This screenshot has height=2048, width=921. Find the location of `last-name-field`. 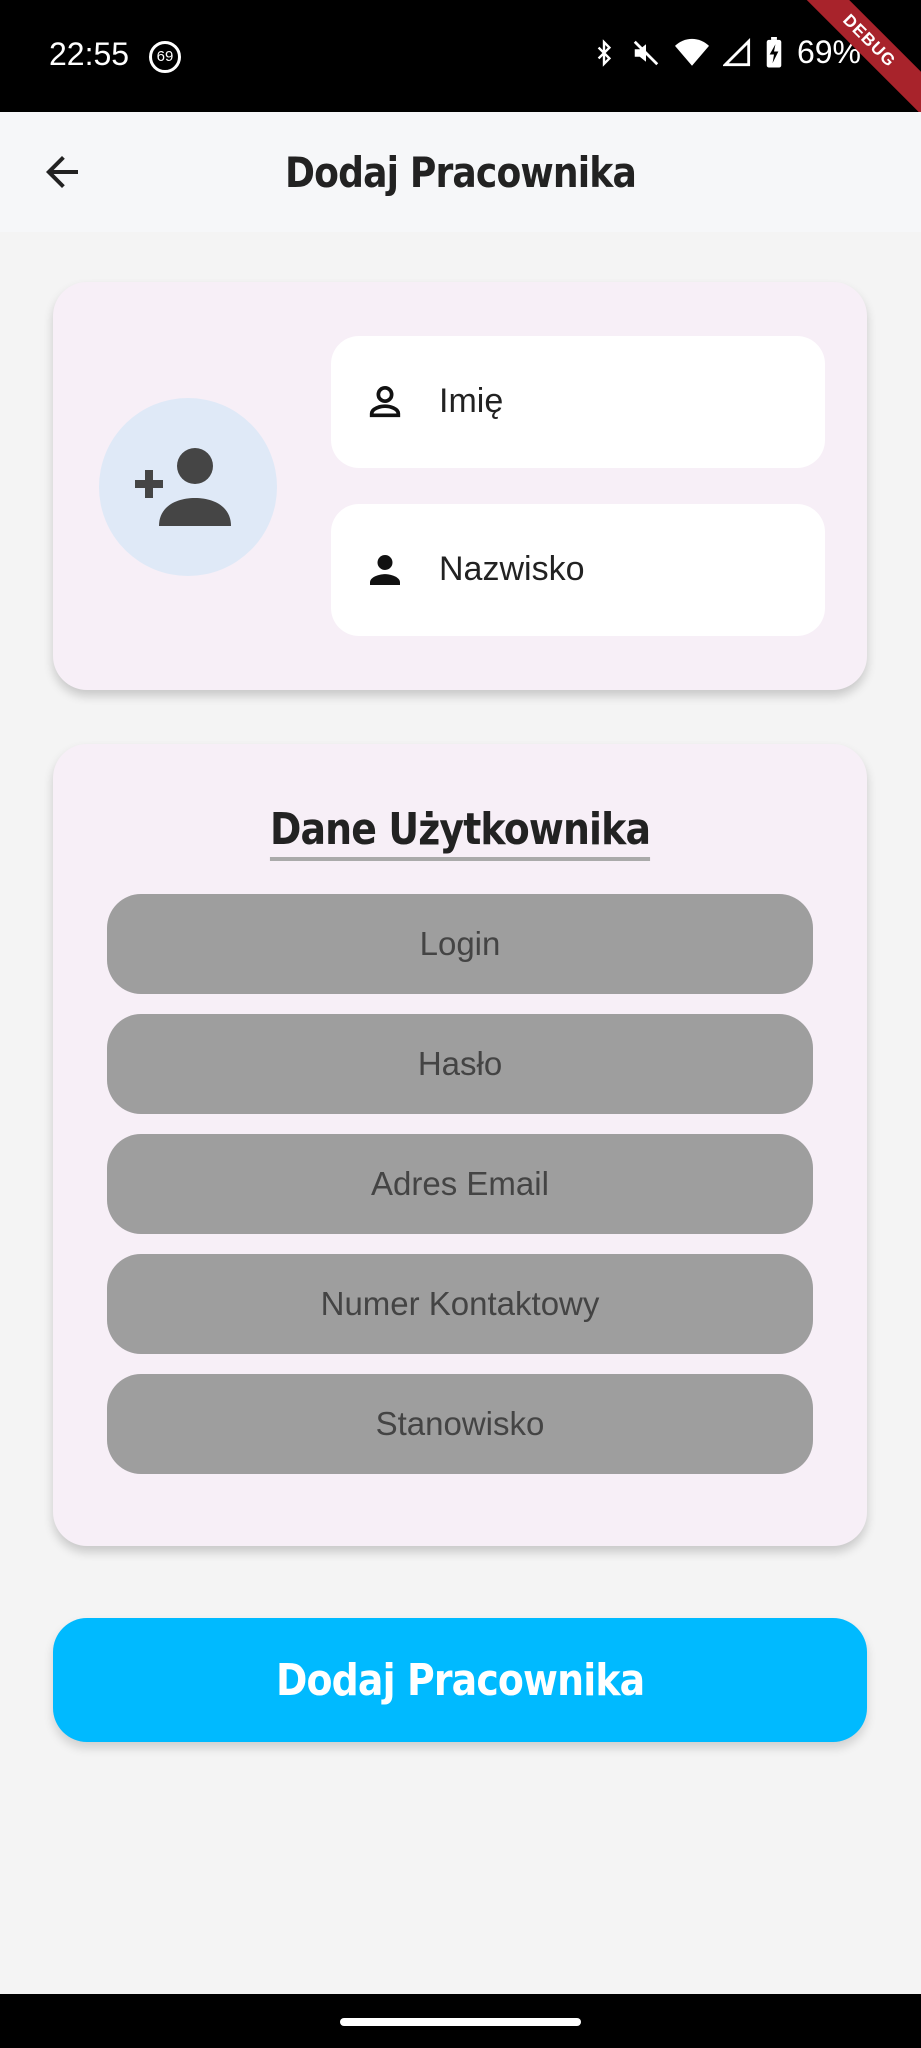

last-name-field is located at coordinates (578, 570).